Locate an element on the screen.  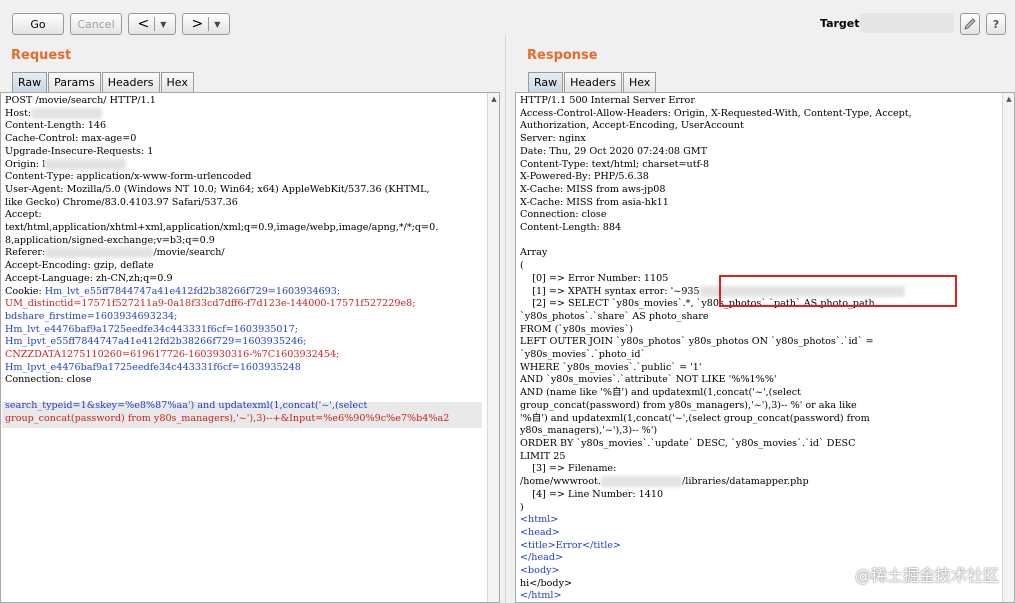
request-tab-params: Params is located at coordinates (74, 82).